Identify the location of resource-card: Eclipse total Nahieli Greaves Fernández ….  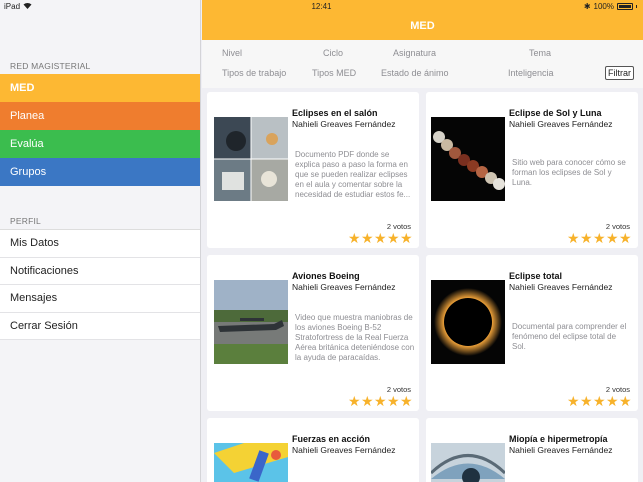
(532, 333).